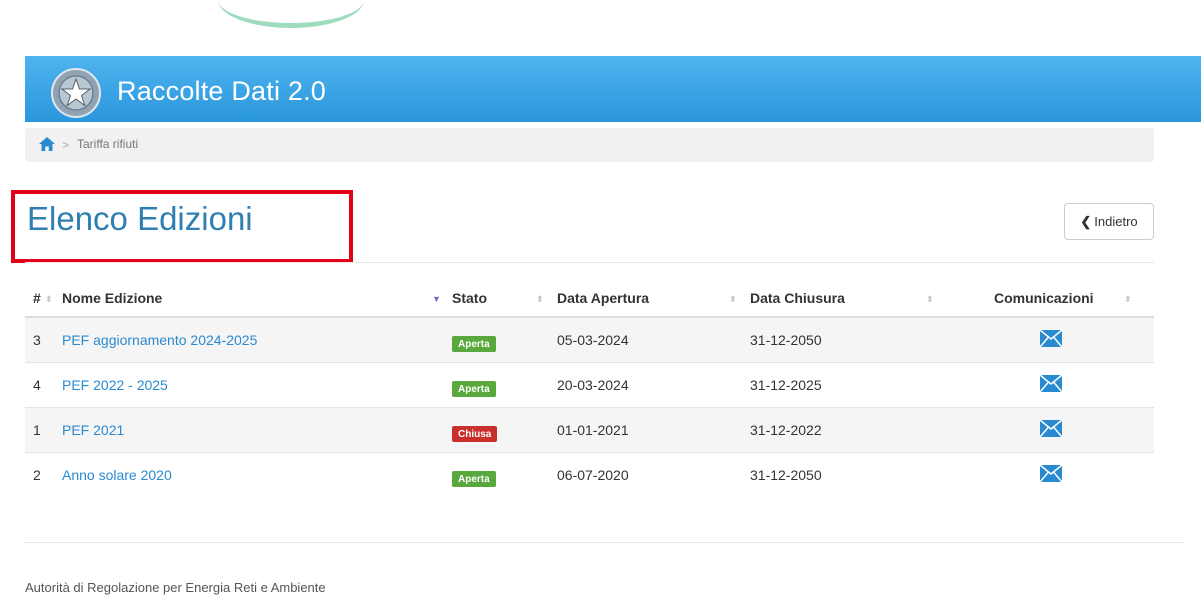 The height and width of the screenshot is (595, 1201). I want to click on table-row: 1 PEF 2021 Chiusa 01-01-2021 31-12-2022, so click(589, 429).